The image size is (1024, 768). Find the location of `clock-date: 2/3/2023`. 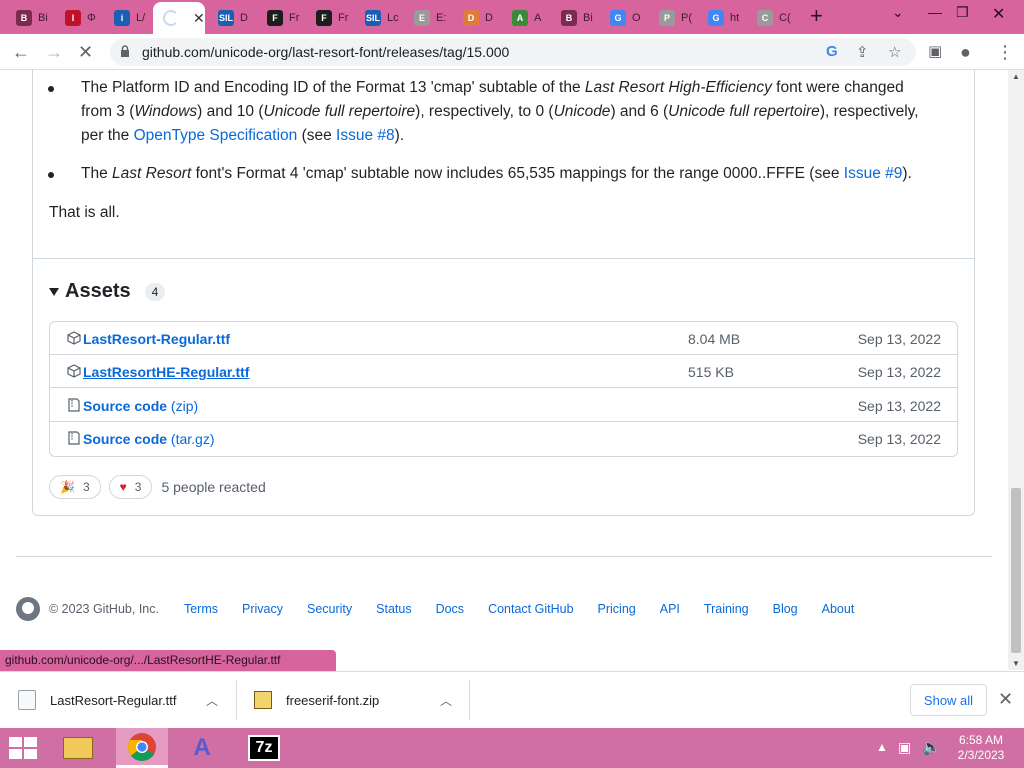

clock-date: 2/3/2023 is located at coordinates (981, 755).